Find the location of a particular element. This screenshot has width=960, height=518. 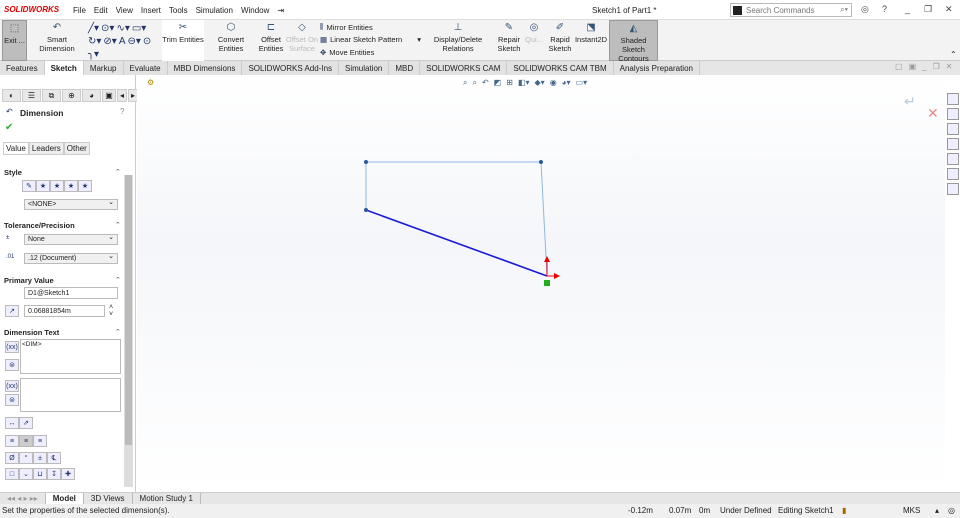

reverse-direction-icon: ↗ is located at coordinates (12, 311).